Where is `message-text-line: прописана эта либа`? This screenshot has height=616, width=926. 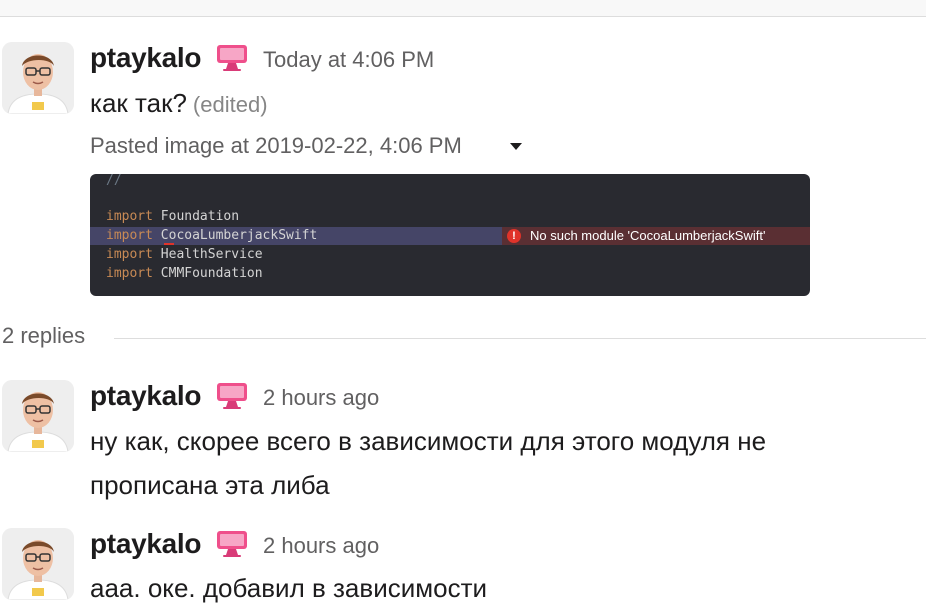
message-text-line: прописана эта либа is located at coordinates (210, 485).